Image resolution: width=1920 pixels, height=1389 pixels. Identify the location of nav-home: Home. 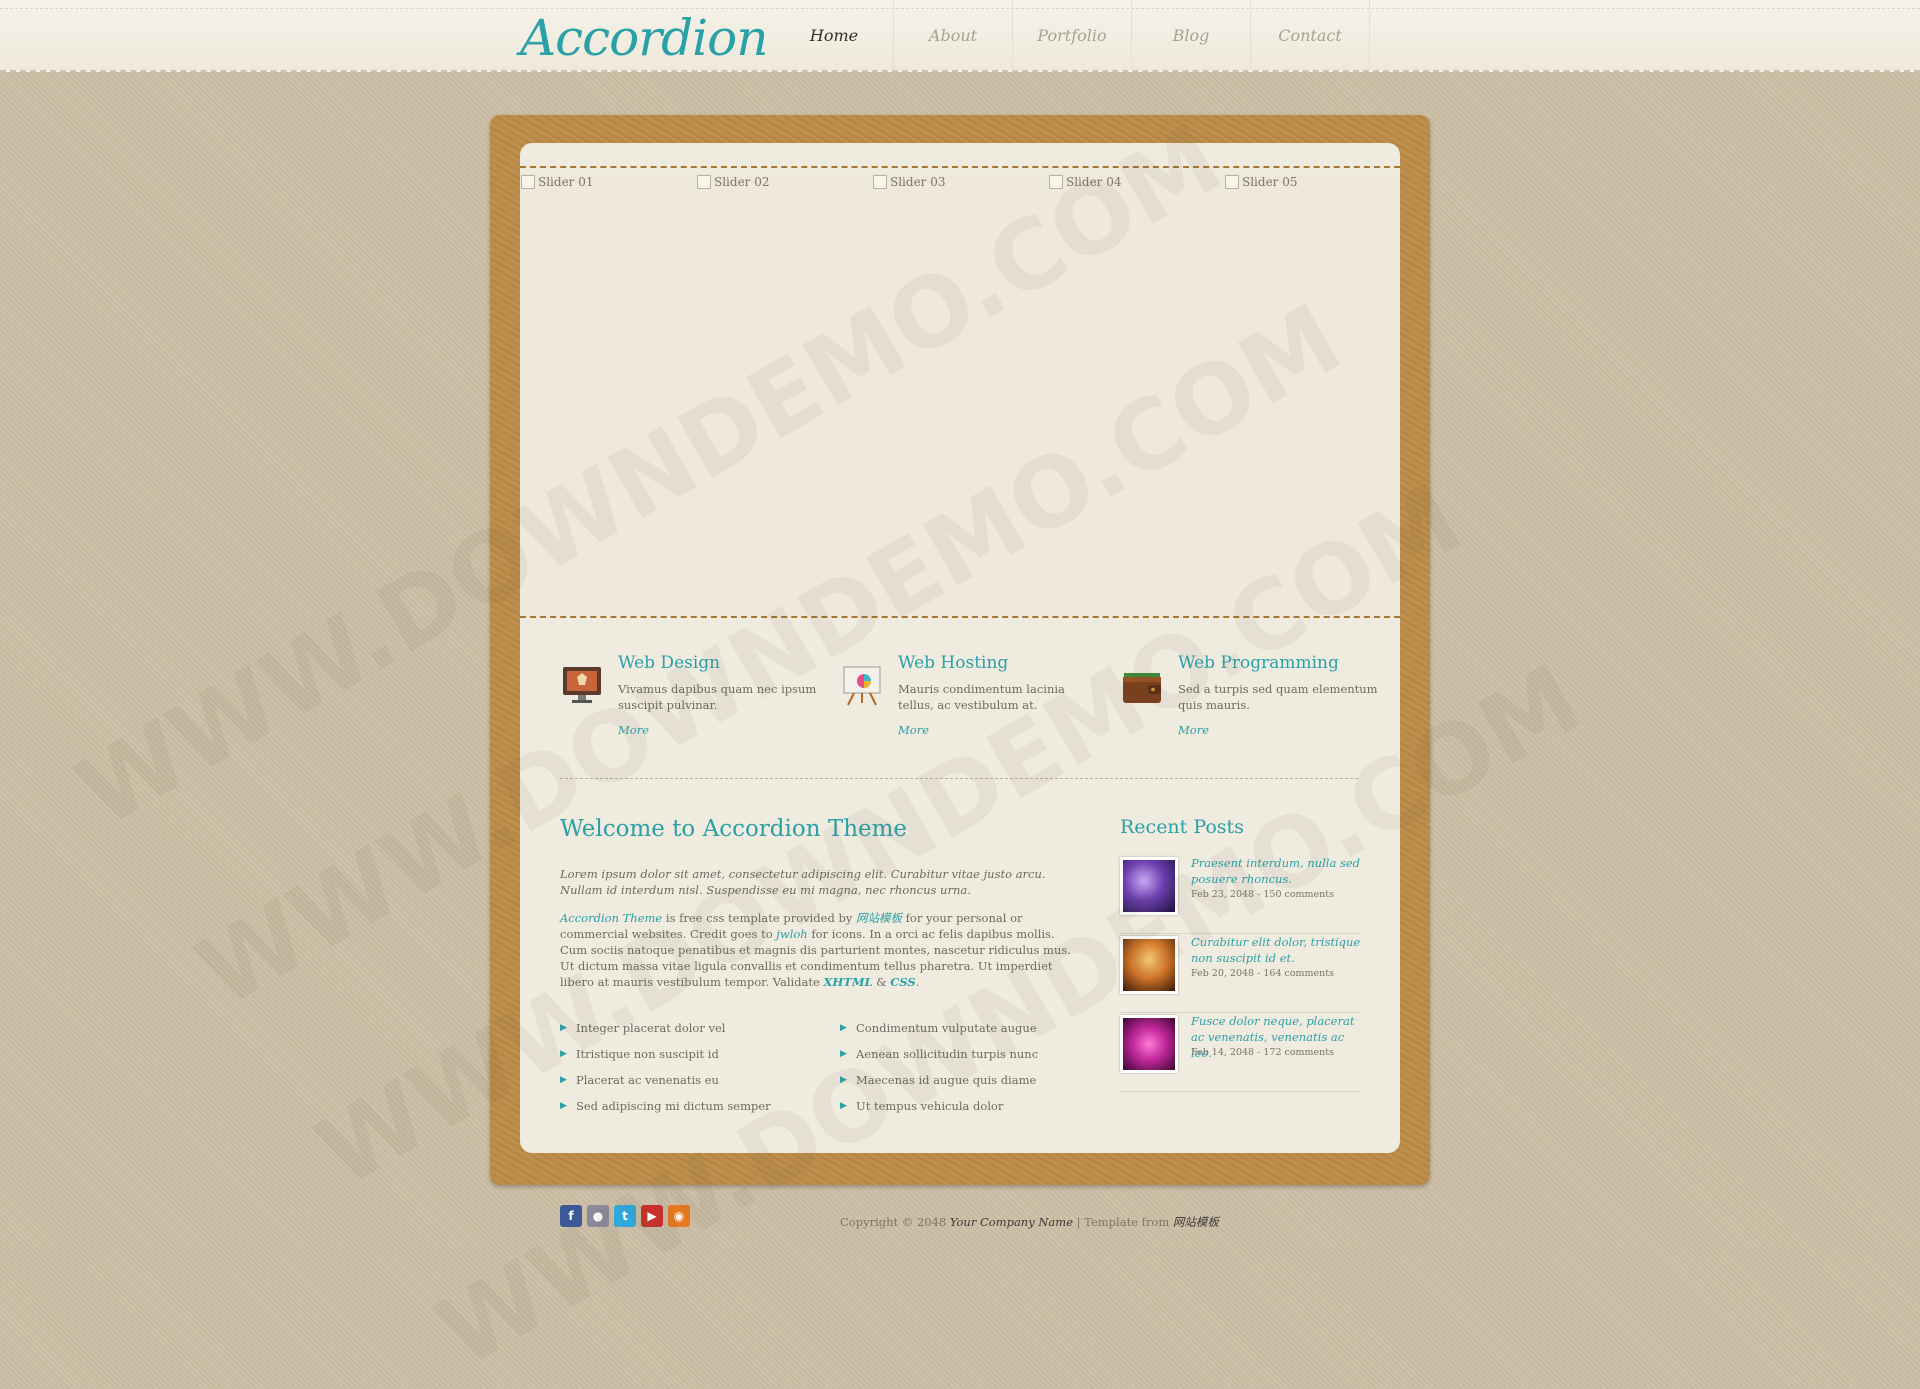
(834, 35).